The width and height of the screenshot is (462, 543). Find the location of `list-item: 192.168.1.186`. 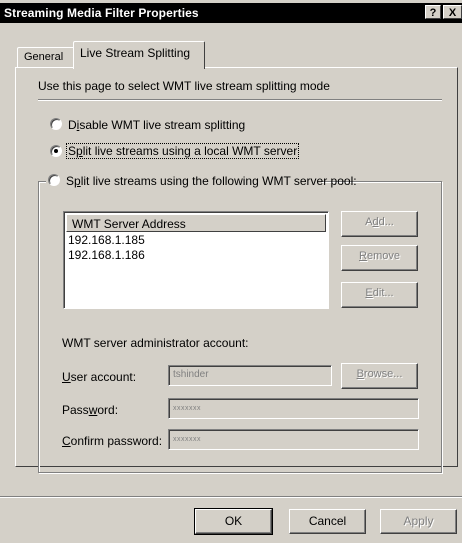

list-item: 192.168.1.186 is located at coordinates (106, 255).